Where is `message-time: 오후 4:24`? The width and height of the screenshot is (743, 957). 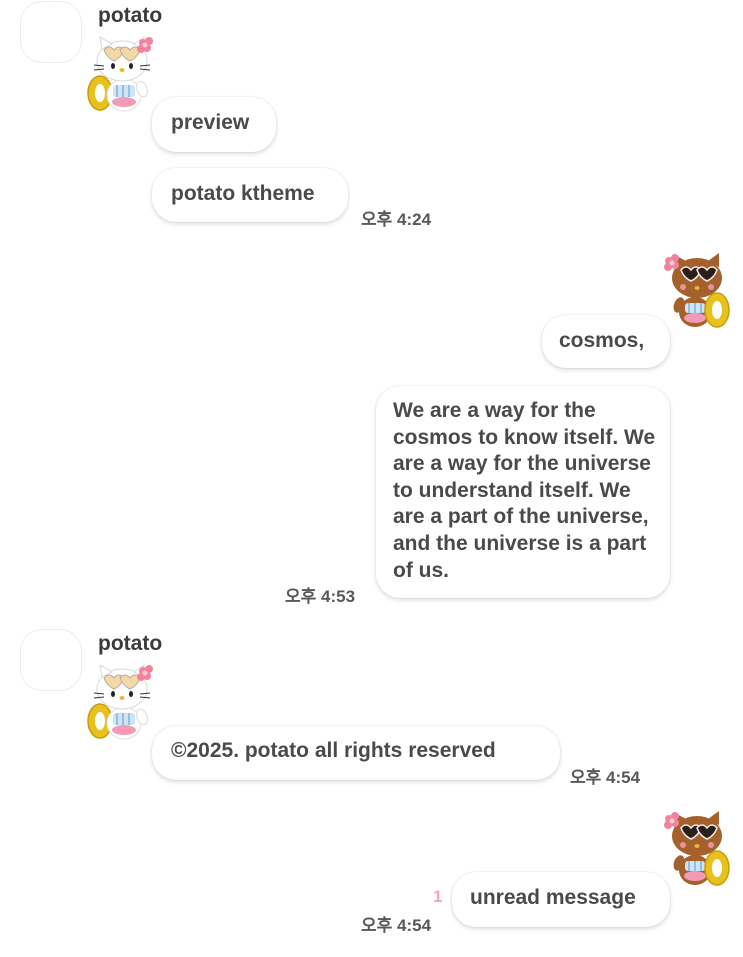 message-time: 오후 4:24 is located at coordinates (396, 219).